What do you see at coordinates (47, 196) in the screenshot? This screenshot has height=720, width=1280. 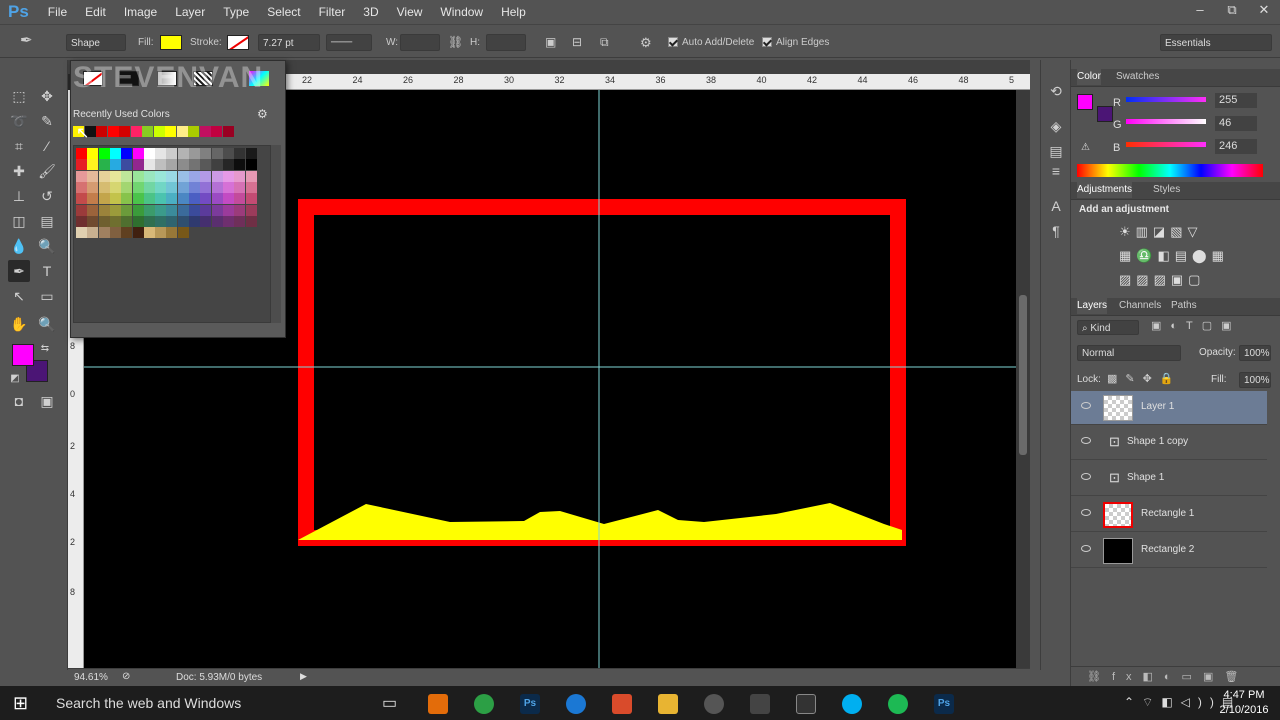 I see `history-brush-tool-icon: ↺` at bounding box center [47, 196].